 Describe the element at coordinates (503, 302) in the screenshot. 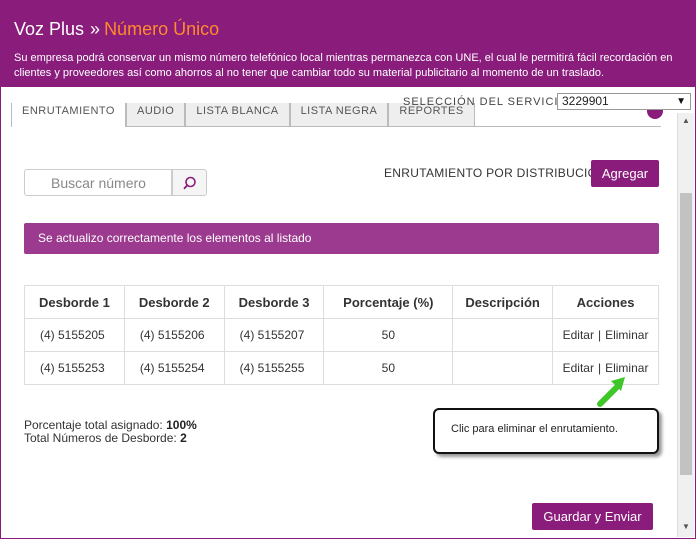

I see `column-header: Descripción` at that location.